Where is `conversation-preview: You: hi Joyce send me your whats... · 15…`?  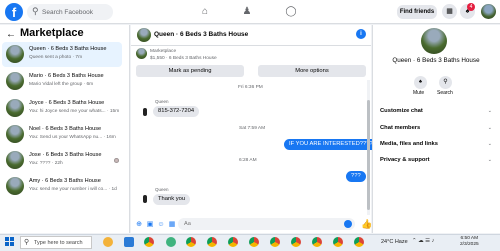 conversation-preview: You: hi Joyce send me your whats... · 15… is located at coordinates (74, 111).